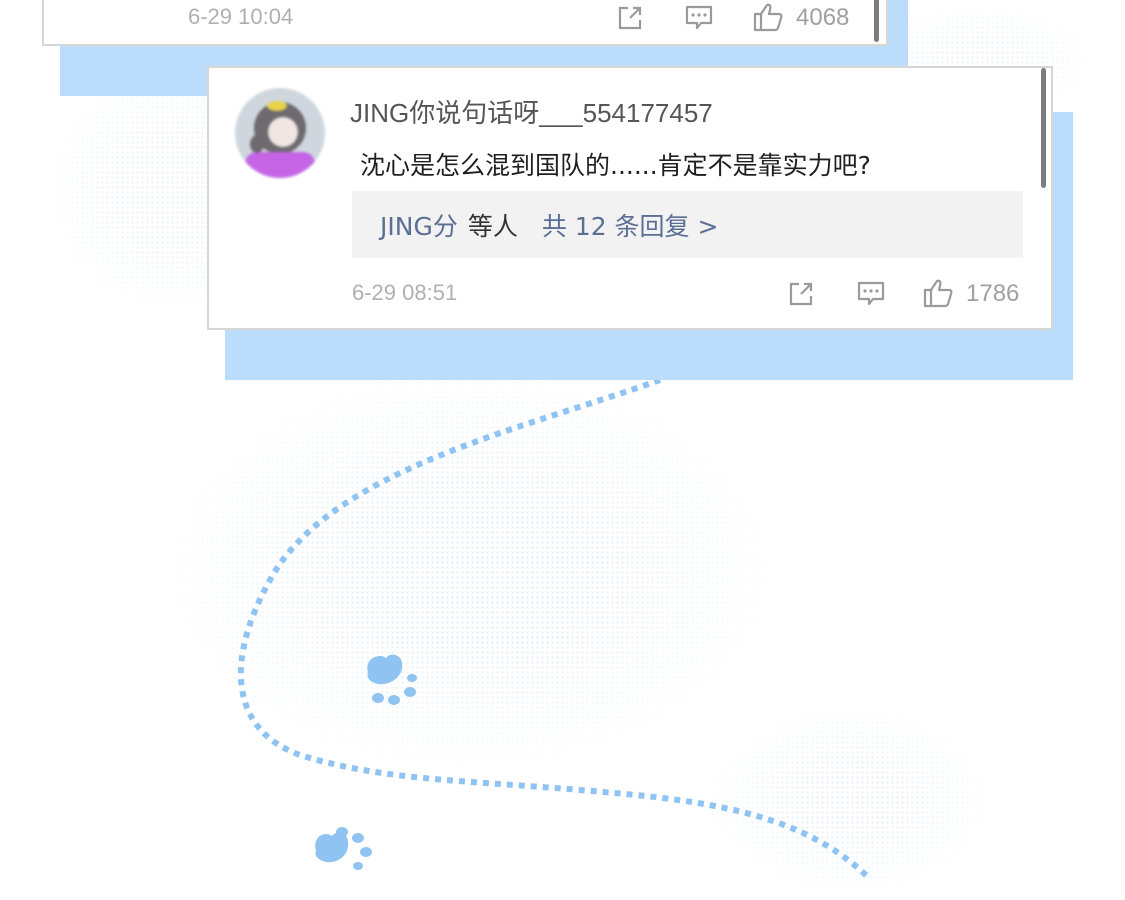  What do you see at coordinates (280, 133) in the screenshot?
I see `avatar` at bounding box center [280, 133].